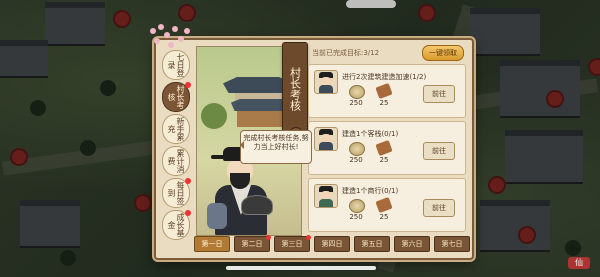 The height and width of the screenshot is (277, 600). What do you see at coordinates (371, 4) in the screenshot?
I see `status-bar-pill` at bounding box center [371, 4].